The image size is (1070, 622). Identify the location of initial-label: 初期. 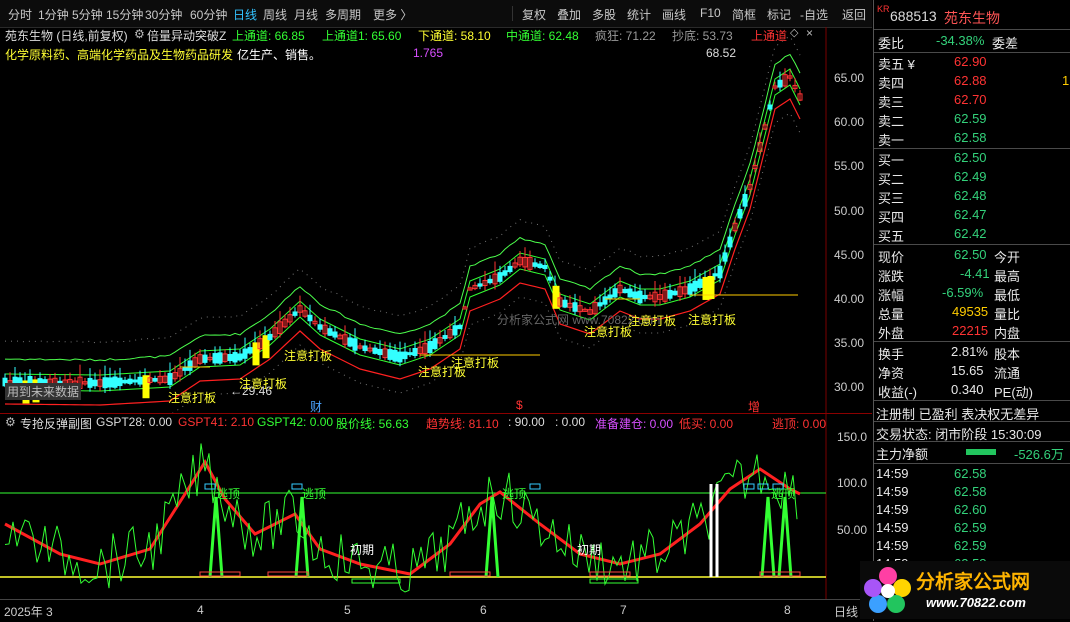
(589, 550).